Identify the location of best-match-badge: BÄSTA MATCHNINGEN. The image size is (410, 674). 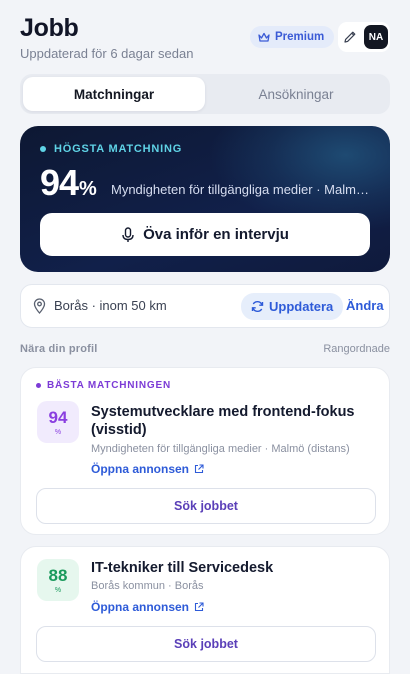
(103, 385).